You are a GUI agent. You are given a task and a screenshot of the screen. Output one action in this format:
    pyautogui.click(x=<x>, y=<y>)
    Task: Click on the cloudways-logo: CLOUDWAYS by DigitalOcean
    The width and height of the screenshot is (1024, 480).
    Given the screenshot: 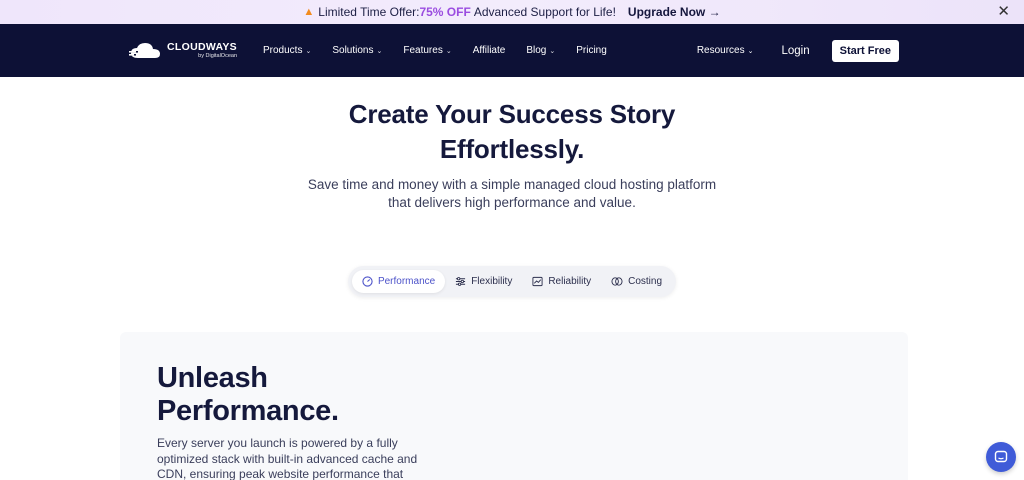 What is the action you would take?
    pyautogui.click(x=195, y=51)
    